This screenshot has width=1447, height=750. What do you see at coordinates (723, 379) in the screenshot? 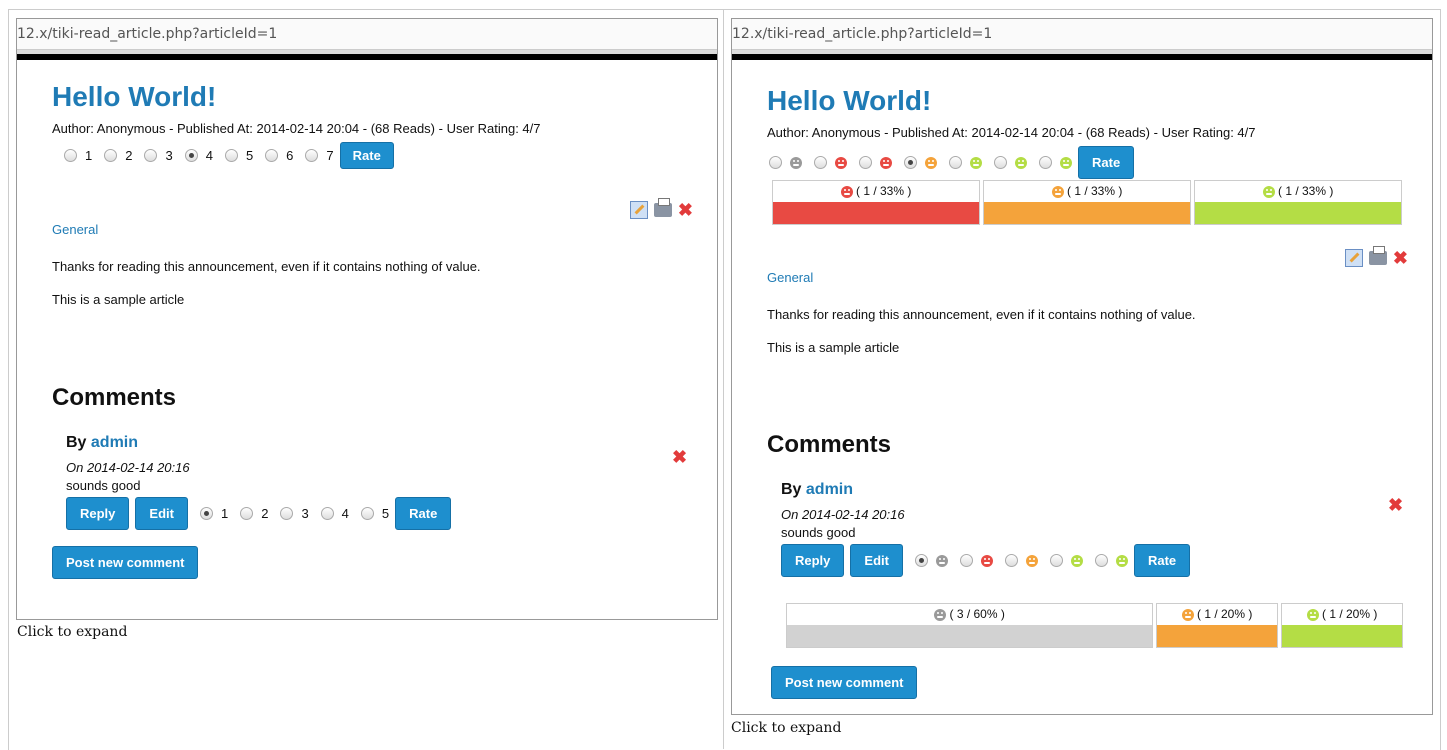
I see `column-divider` at bounding box center [723, 379].